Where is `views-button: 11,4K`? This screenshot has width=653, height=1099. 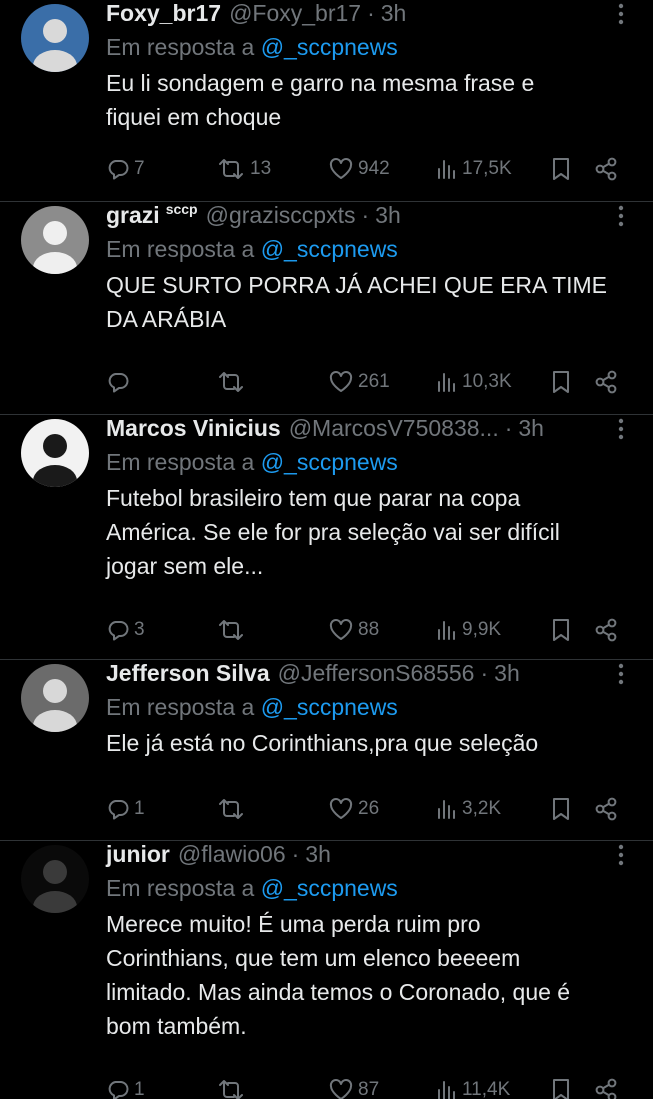 views-button: 11,4K is located at coordinates (473, 1087).